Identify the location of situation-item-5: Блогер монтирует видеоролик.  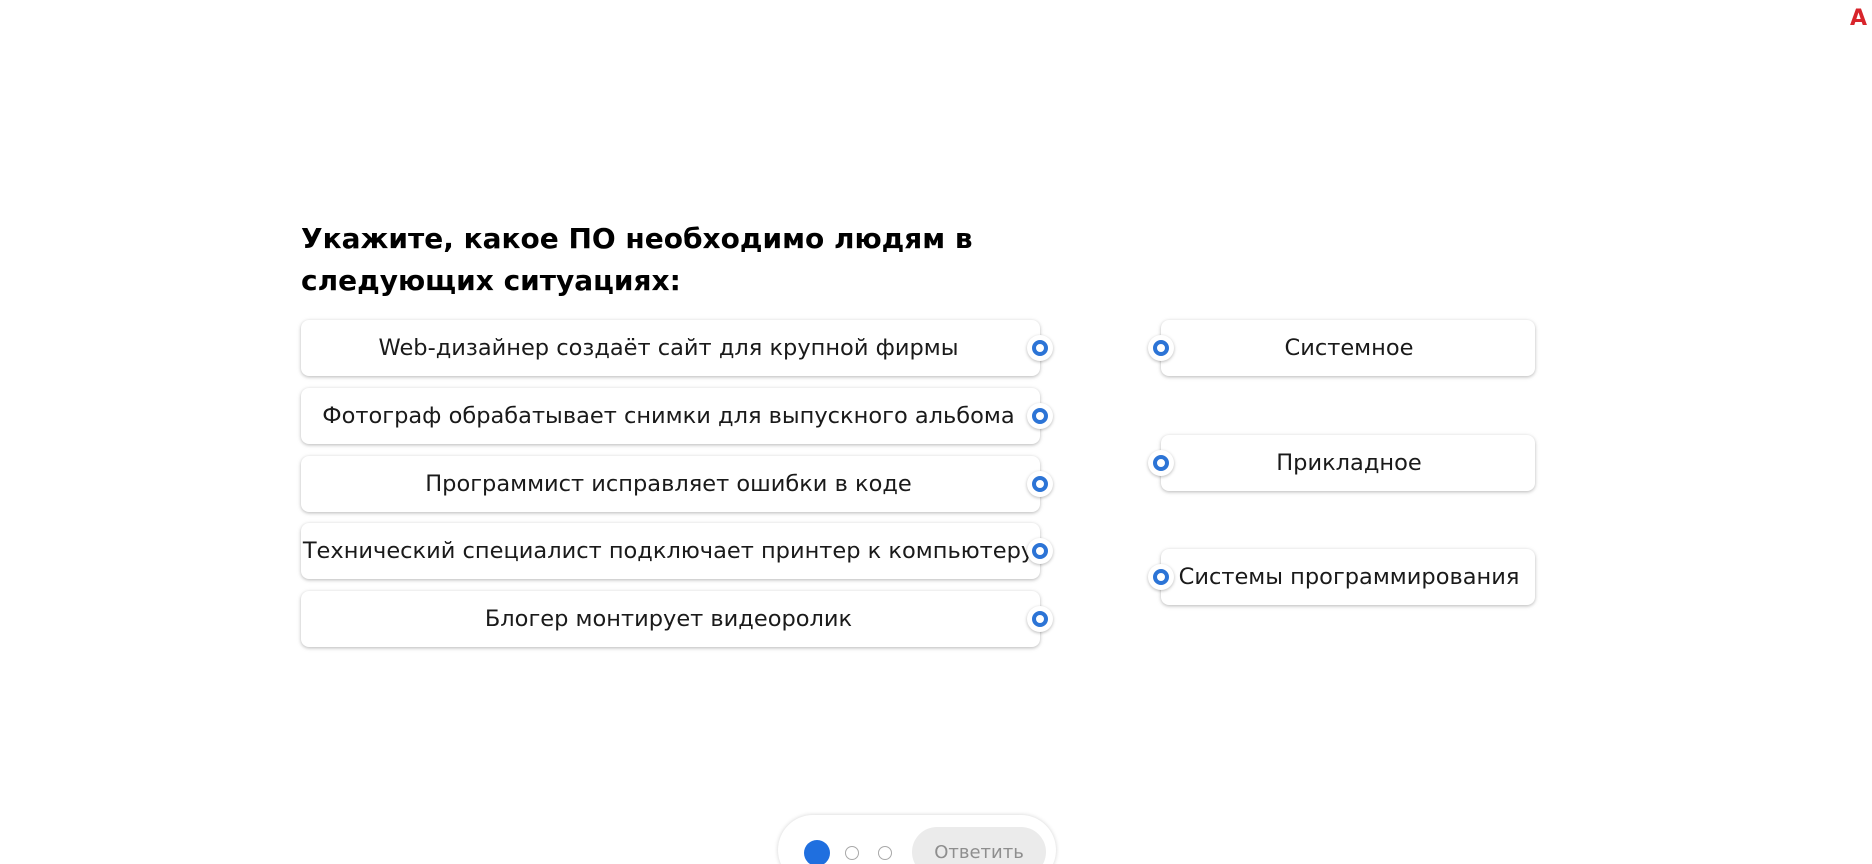
(677, 619).